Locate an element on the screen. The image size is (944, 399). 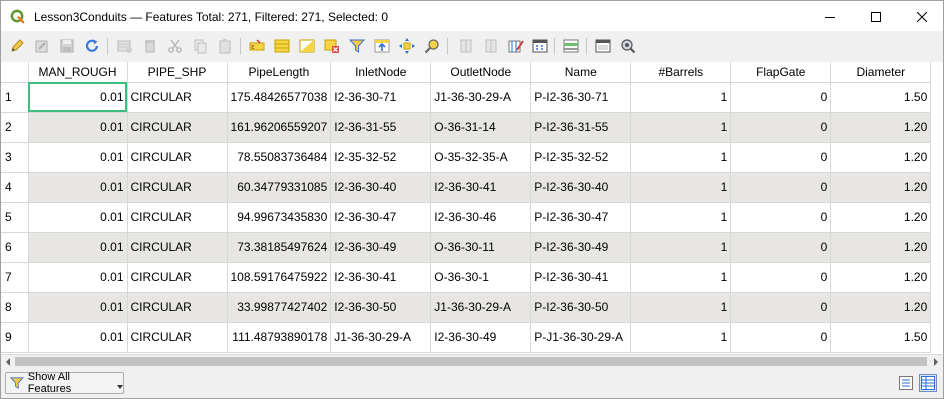
cell-inletnode: I2-35-32-52 is located at coordinates (381, 157).